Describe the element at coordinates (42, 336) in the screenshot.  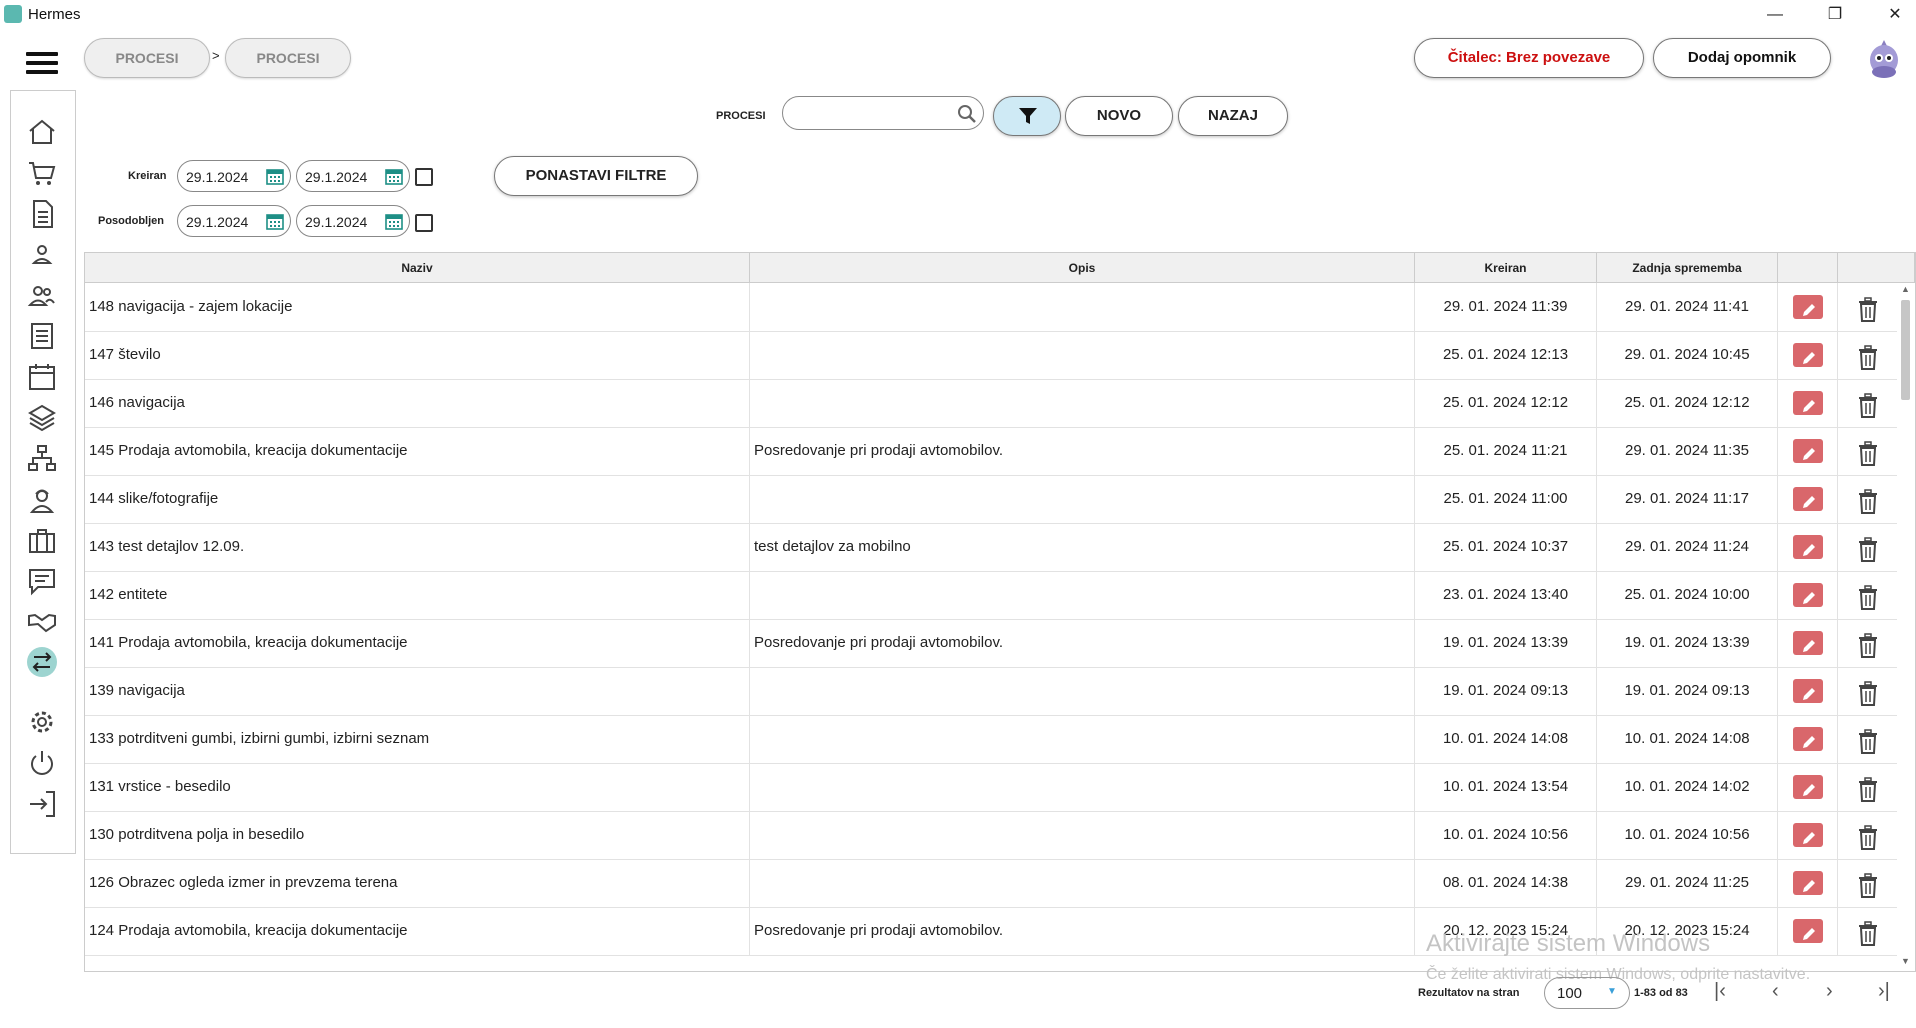
I see `list-icon` at that location.